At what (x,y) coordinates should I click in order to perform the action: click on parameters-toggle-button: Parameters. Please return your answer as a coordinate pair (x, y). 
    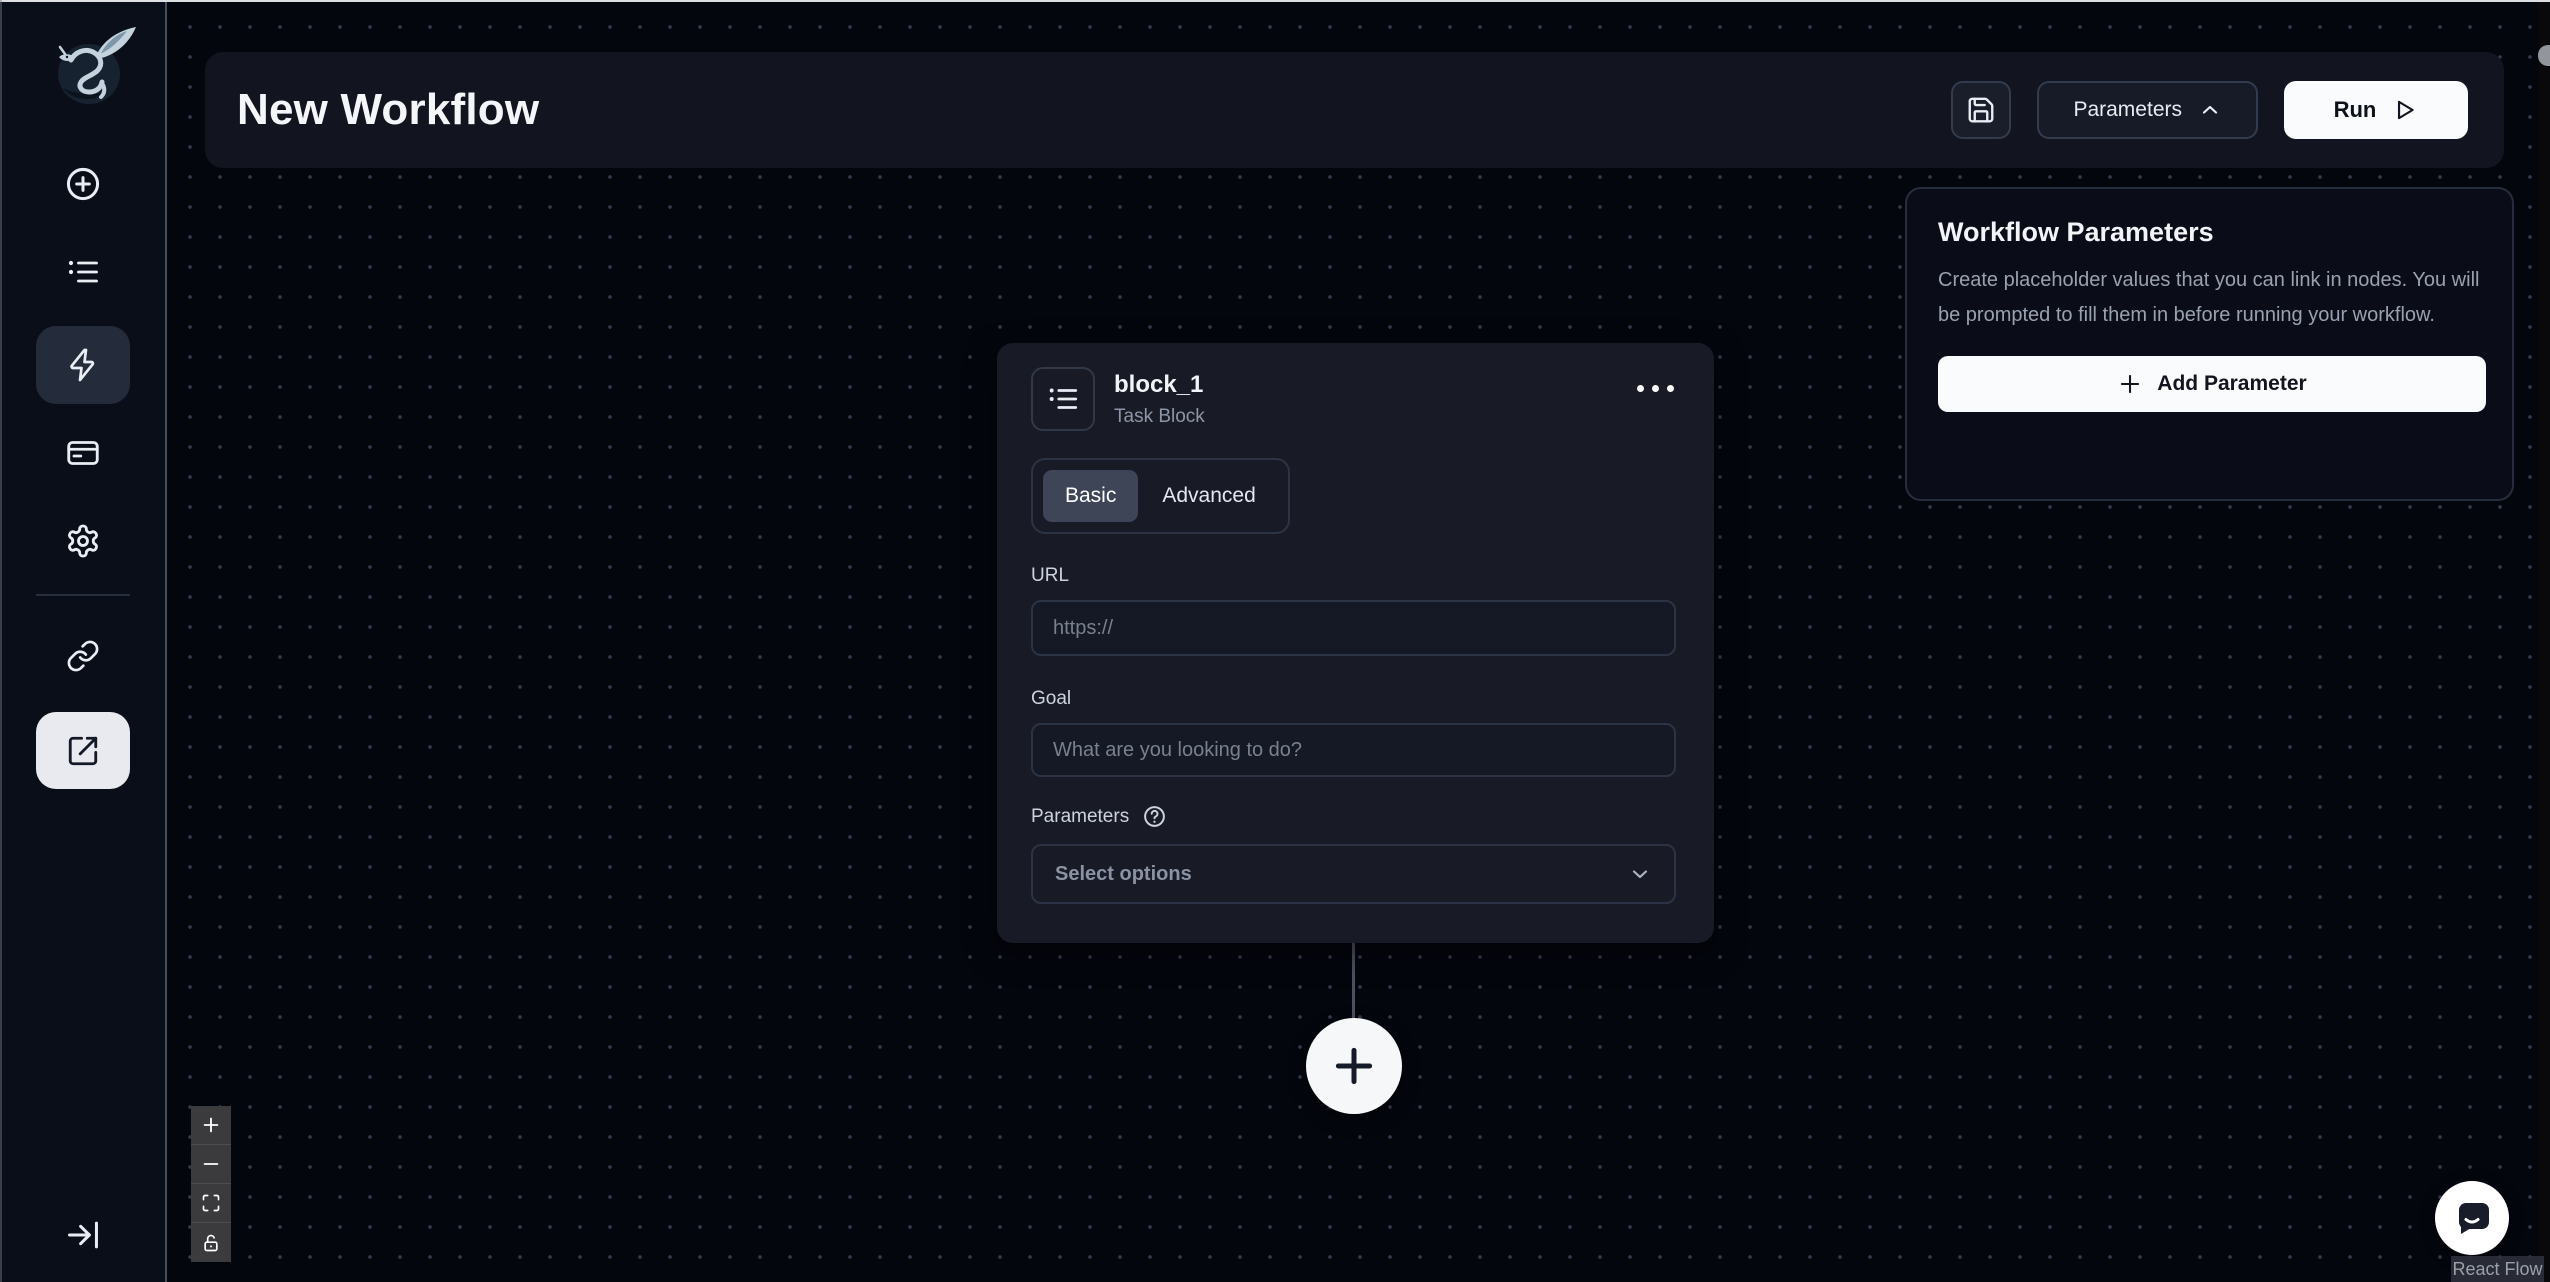
    Looking at the image, I should click on (2147, 110).